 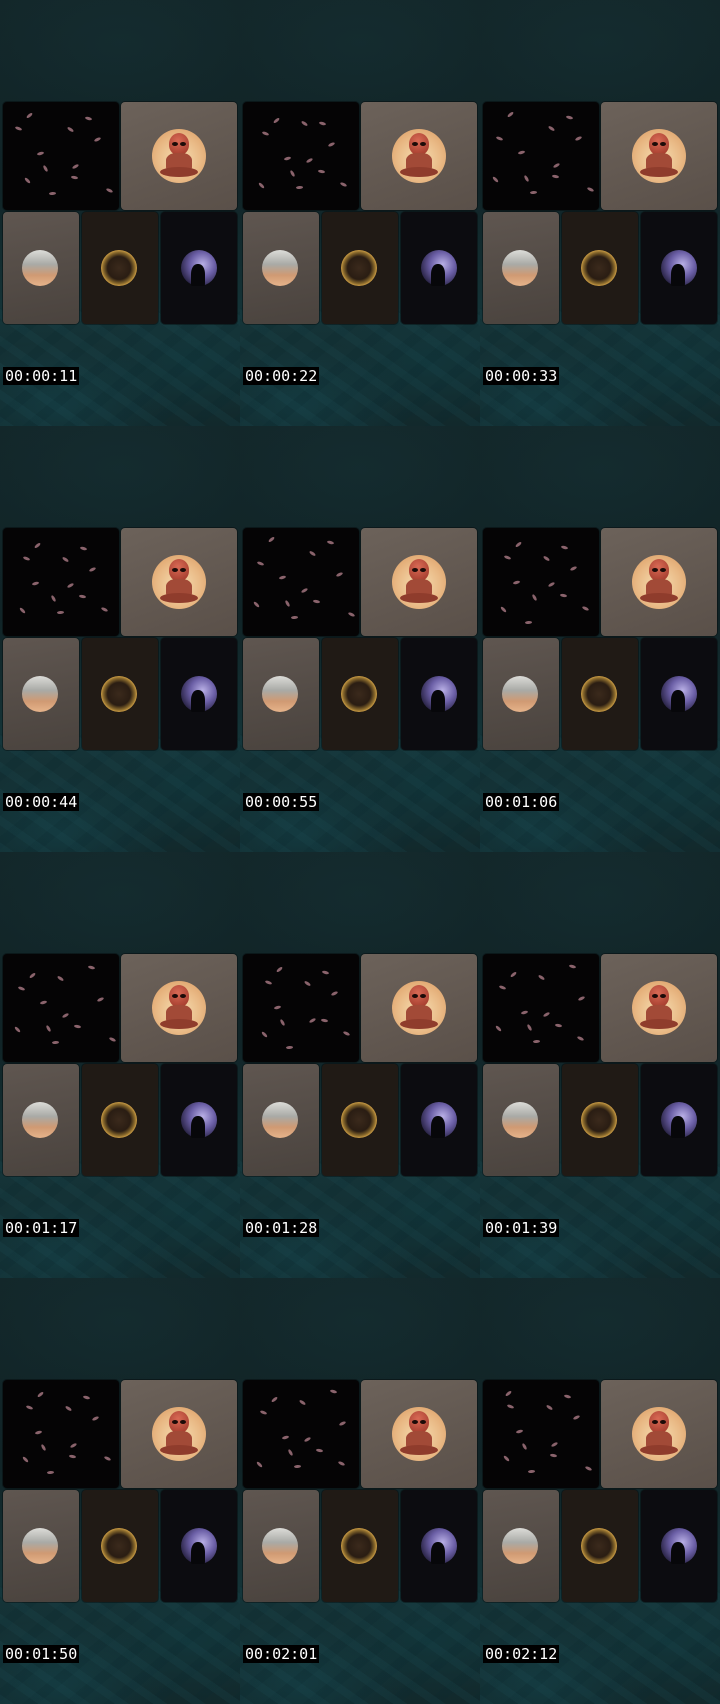 I want to click on frame-cell: 00:00:33, so click(x=600, y=213).